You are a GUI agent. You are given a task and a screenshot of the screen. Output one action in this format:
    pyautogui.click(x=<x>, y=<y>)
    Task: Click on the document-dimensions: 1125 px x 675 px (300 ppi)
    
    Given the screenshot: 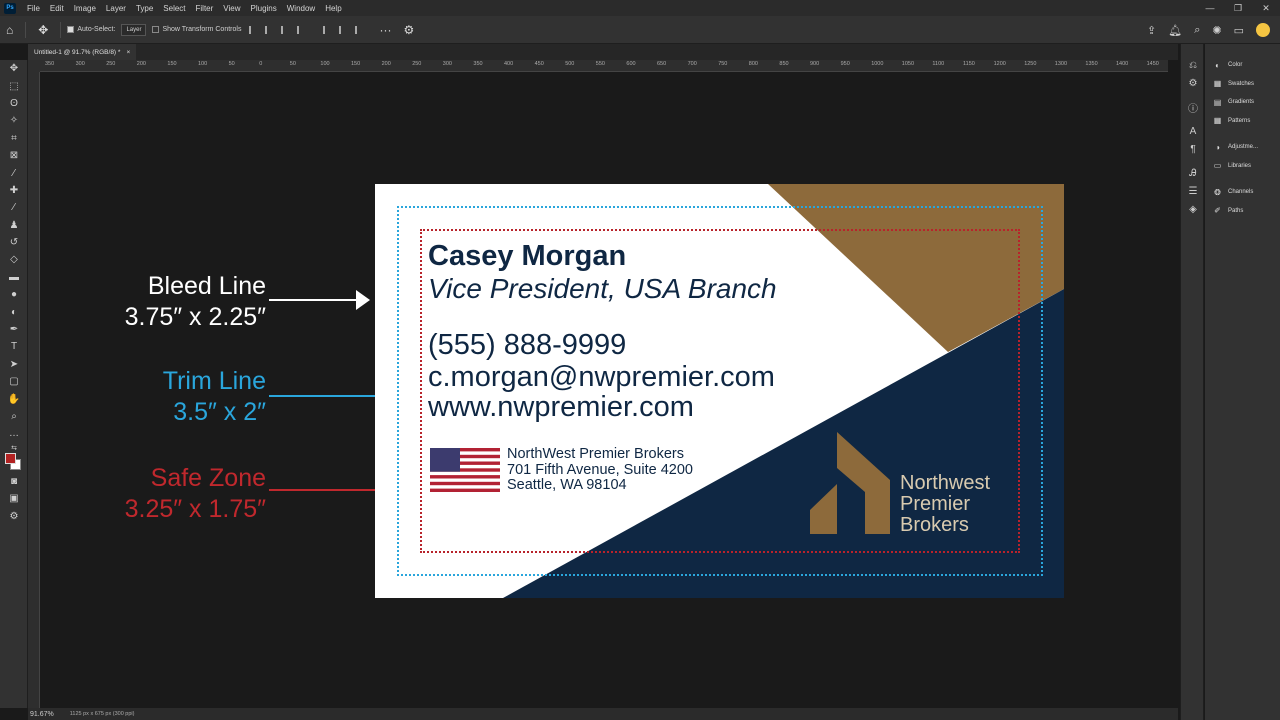 What is the action you would take?
    pyautogui.click(x=102, y=714)
    